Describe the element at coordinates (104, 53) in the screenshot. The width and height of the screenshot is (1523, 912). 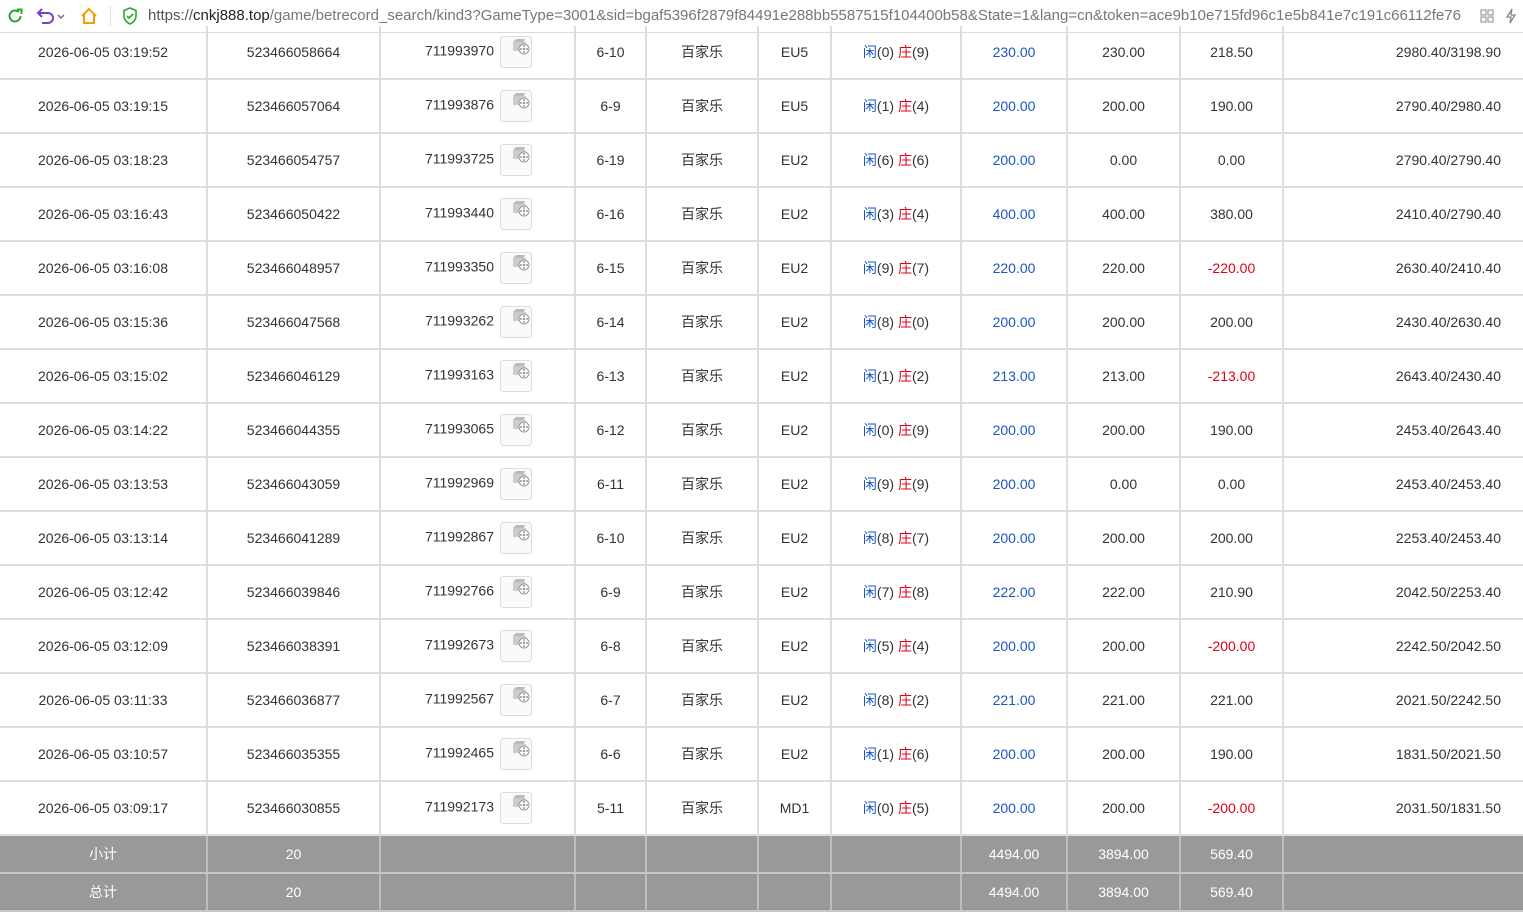
I see `bet-time: 2026-06-05 03:19:52` at that location.